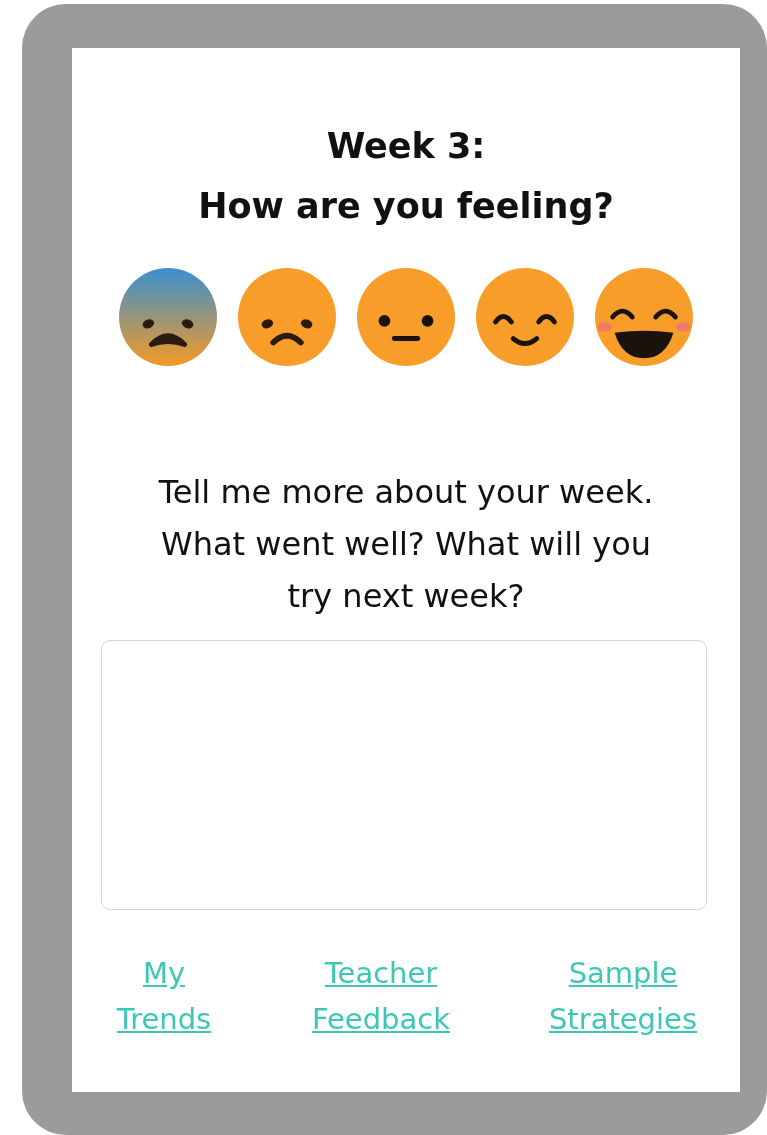  What do you see at coordinates (406, 146) in the screenshot?
I see `week-title: Week 3:` at bounding box center [406, 146].